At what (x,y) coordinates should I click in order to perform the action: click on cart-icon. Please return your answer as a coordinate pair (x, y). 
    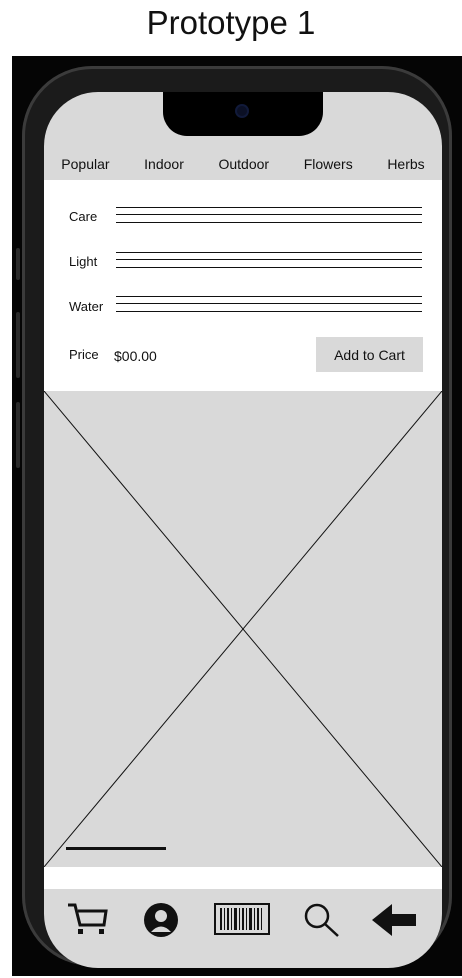
    Looking at the image, I should click on (88, 921).